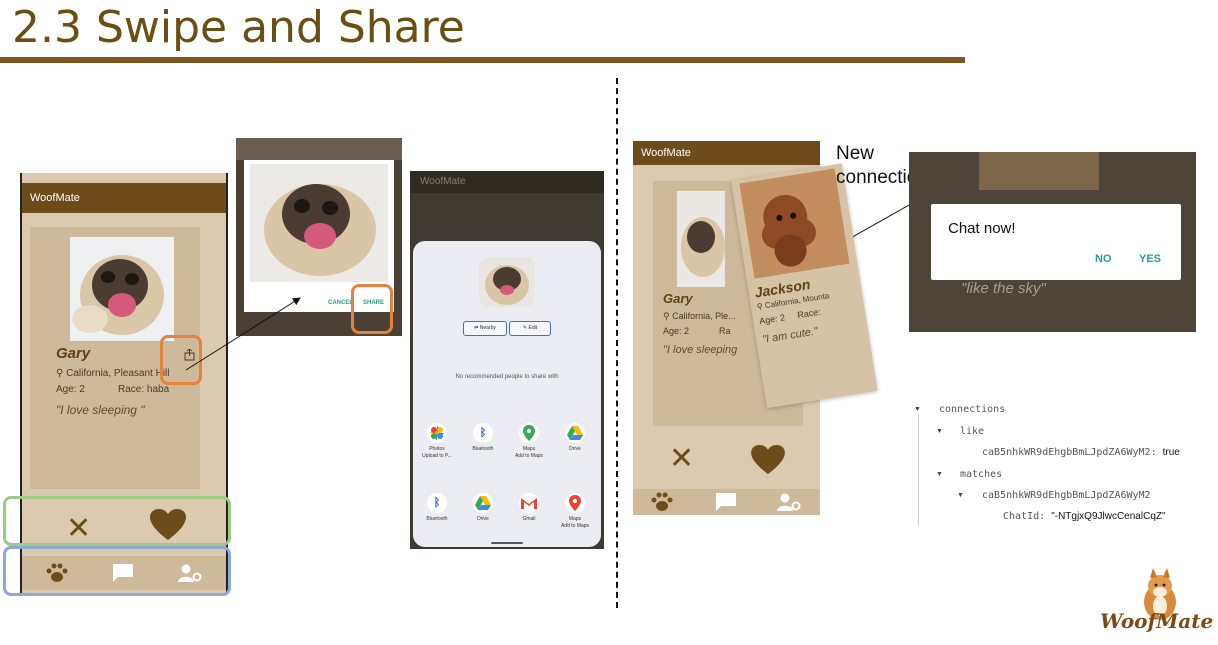 The width and height of the screenshot is (1218, 645). Describe the element at coordinates (725, 331) in the screenshot. I see `profile-race: Ra` at that location.